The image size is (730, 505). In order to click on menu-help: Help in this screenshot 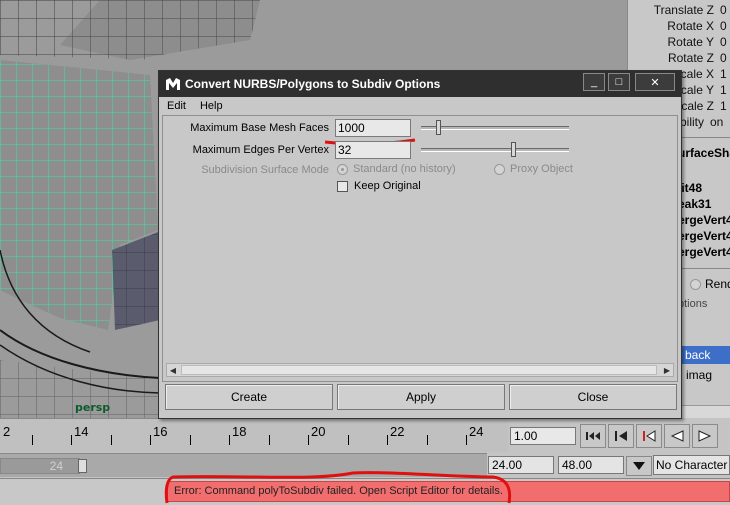, I will do `click(211, 106)`.